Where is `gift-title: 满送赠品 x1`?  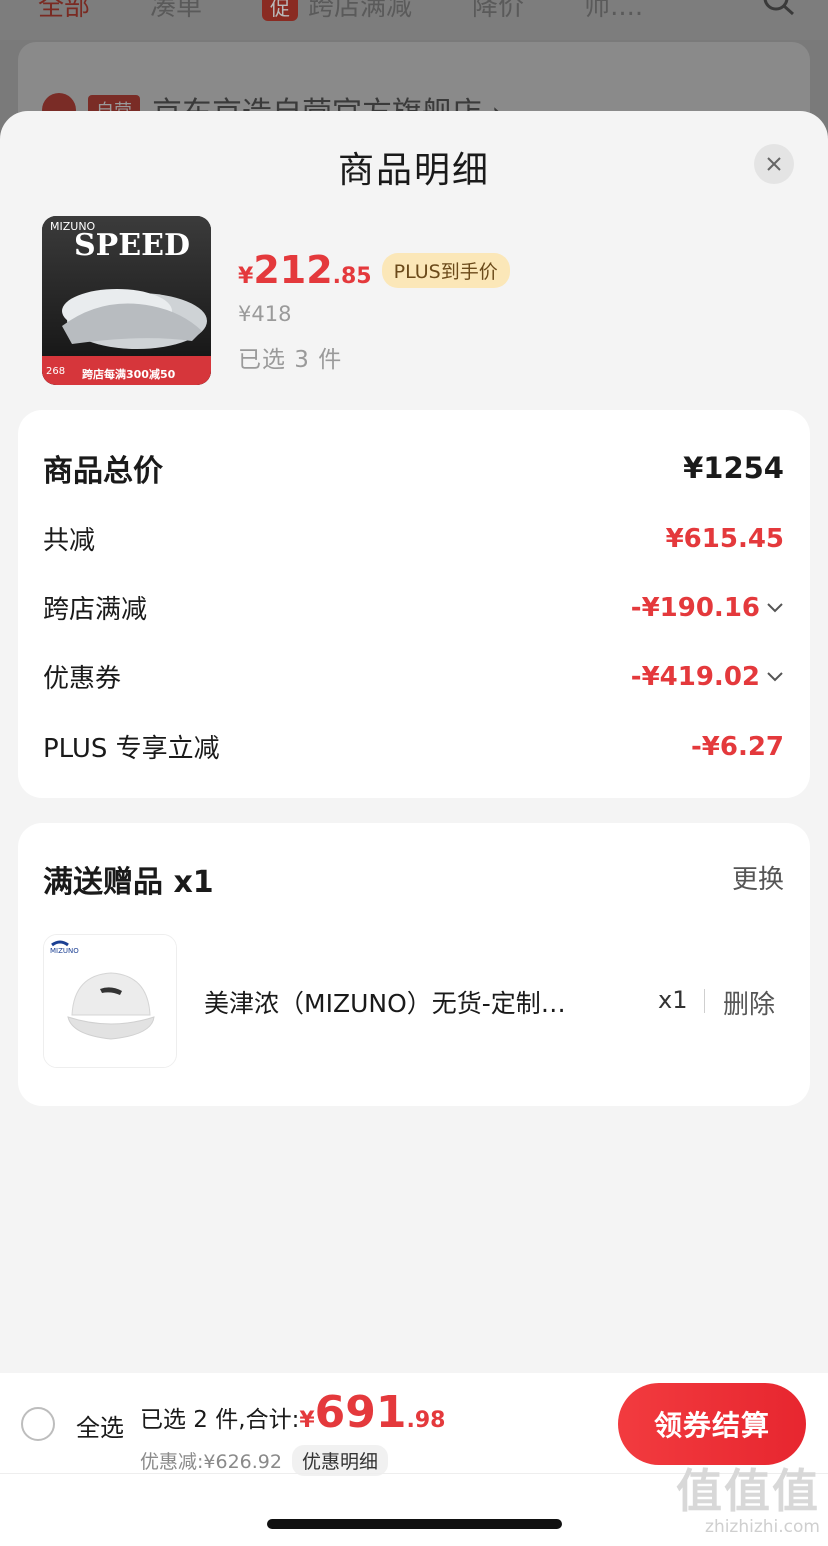
gift-title: 满送赠品 x1 is located at coordinates (128, 882).